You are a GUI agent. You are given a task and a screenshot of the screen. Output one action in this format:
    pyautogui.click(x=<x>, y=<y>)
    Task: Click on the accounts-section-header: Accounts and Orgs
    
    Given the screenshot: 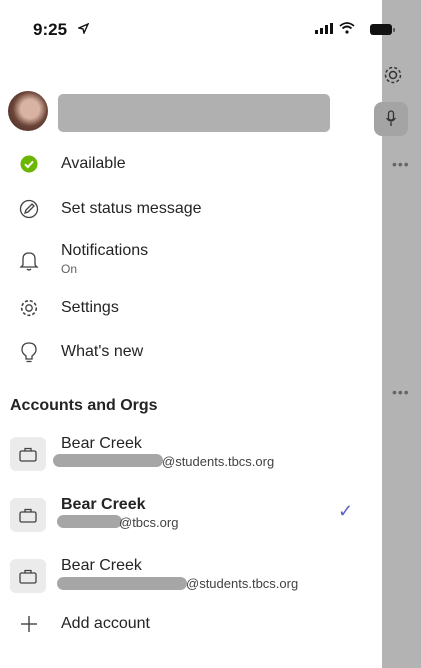 What is the action you would take?
    pyautogui.click(x=84, y=405)
    